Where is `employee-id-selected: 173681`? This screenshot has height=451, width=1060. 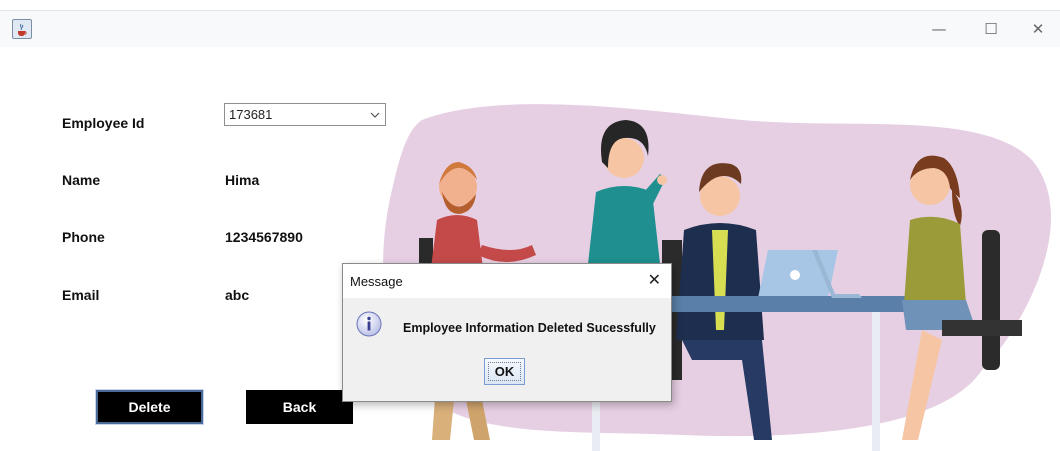 employee-id-selected: 173681 is located at coordinates (251, 114).